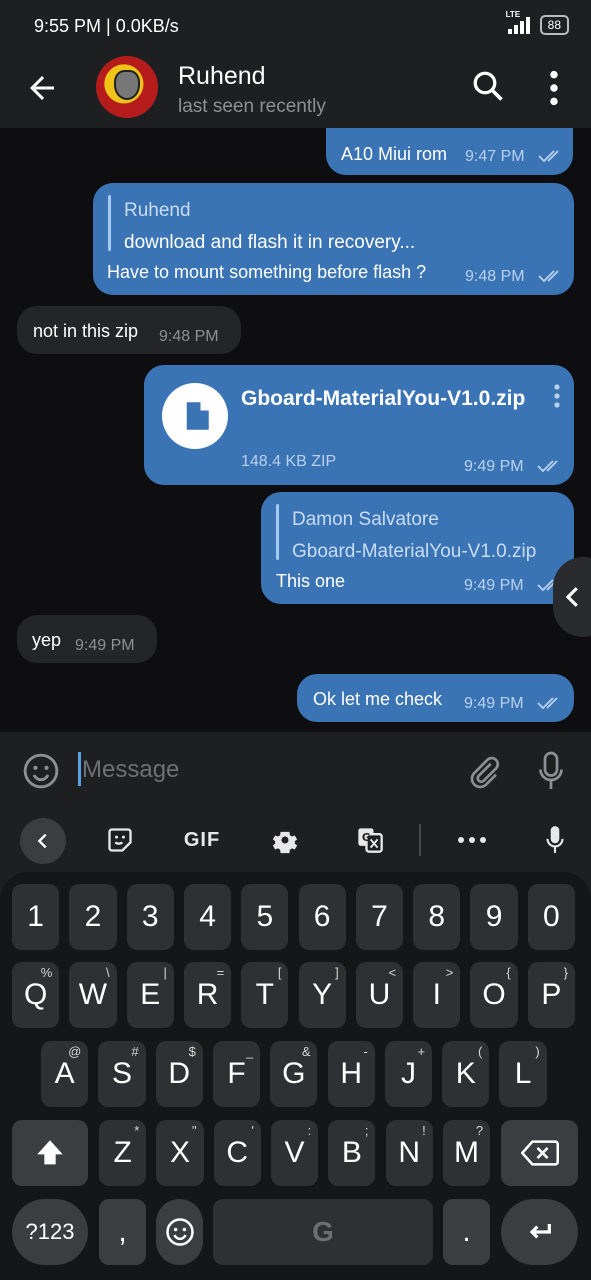  I want to click on key-d: D $, so click(179, 1074).